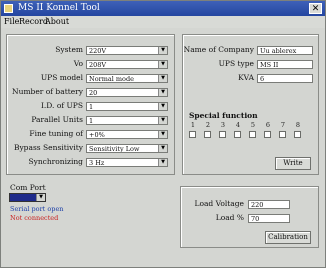  I want to click on id-value: 1, so click(91, 107).